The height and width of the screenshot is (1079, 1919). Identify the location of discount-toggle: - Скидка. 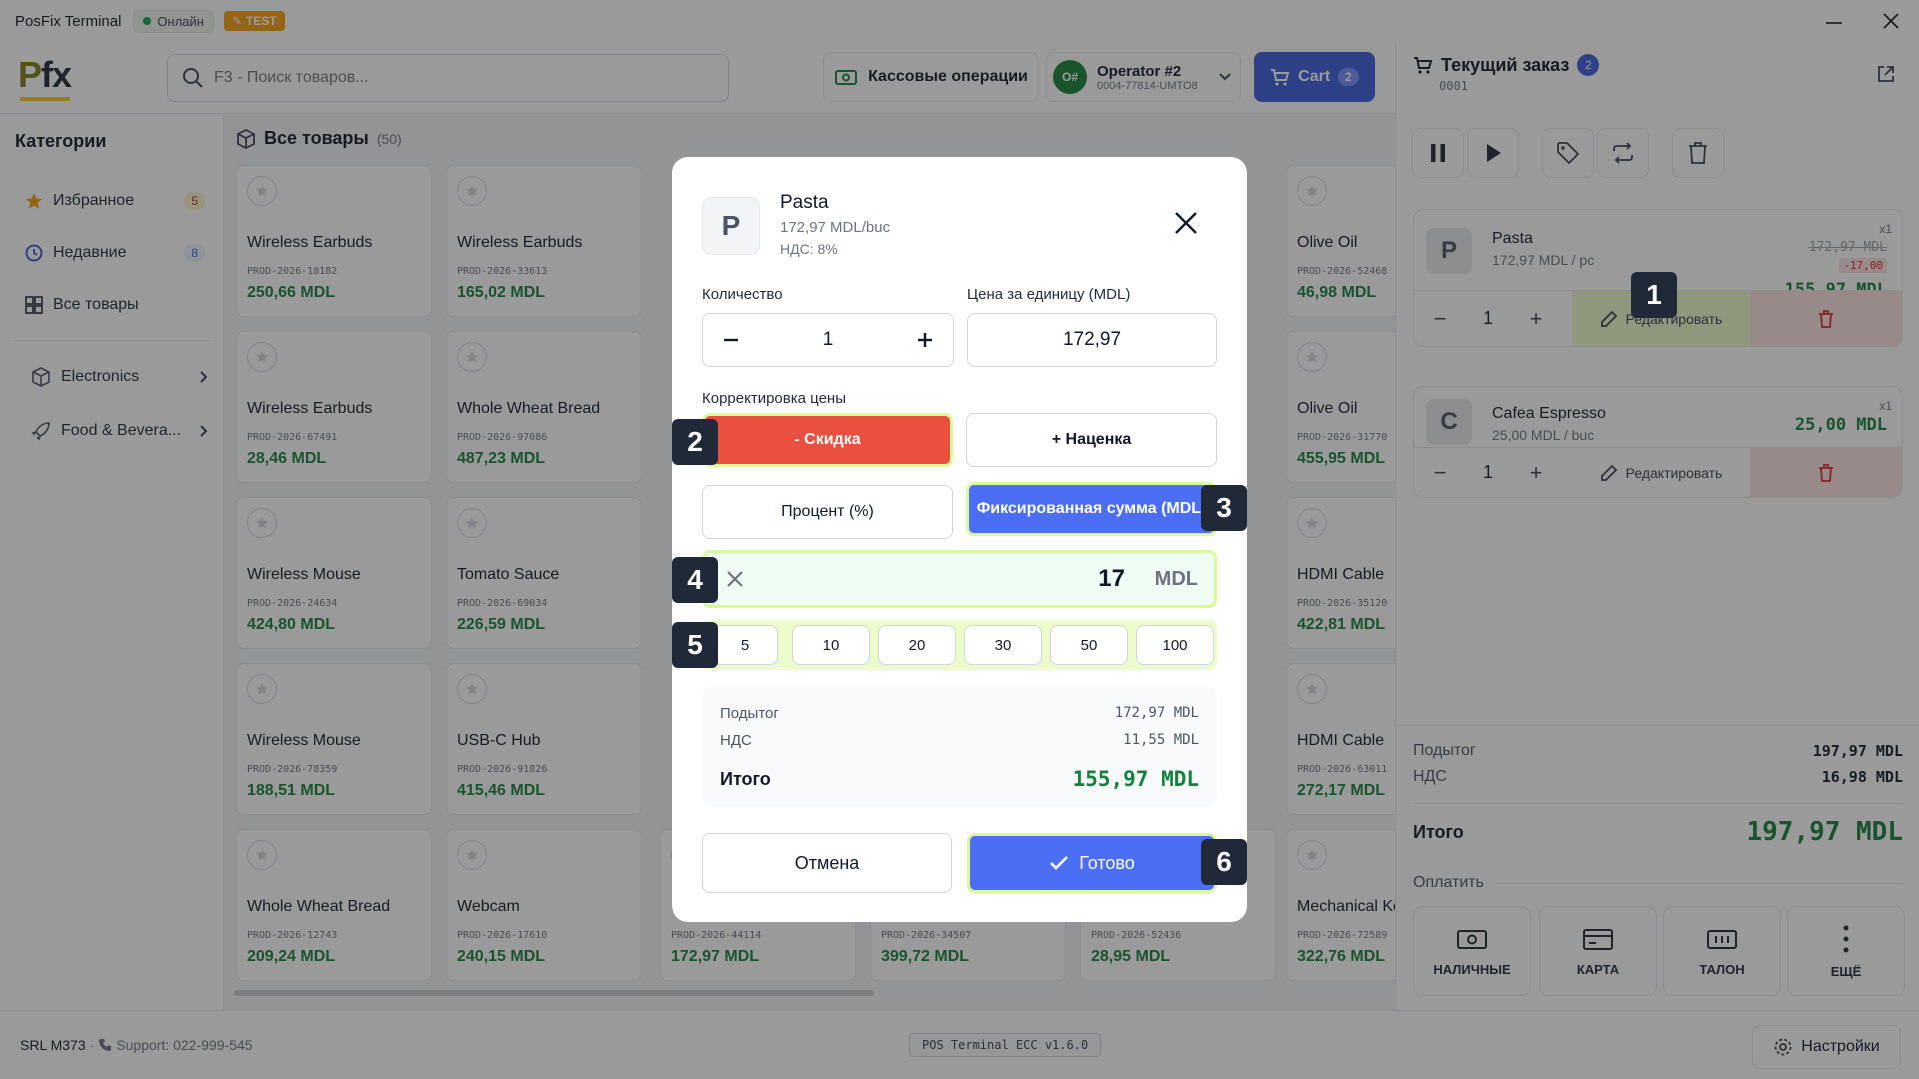
(827, 440).